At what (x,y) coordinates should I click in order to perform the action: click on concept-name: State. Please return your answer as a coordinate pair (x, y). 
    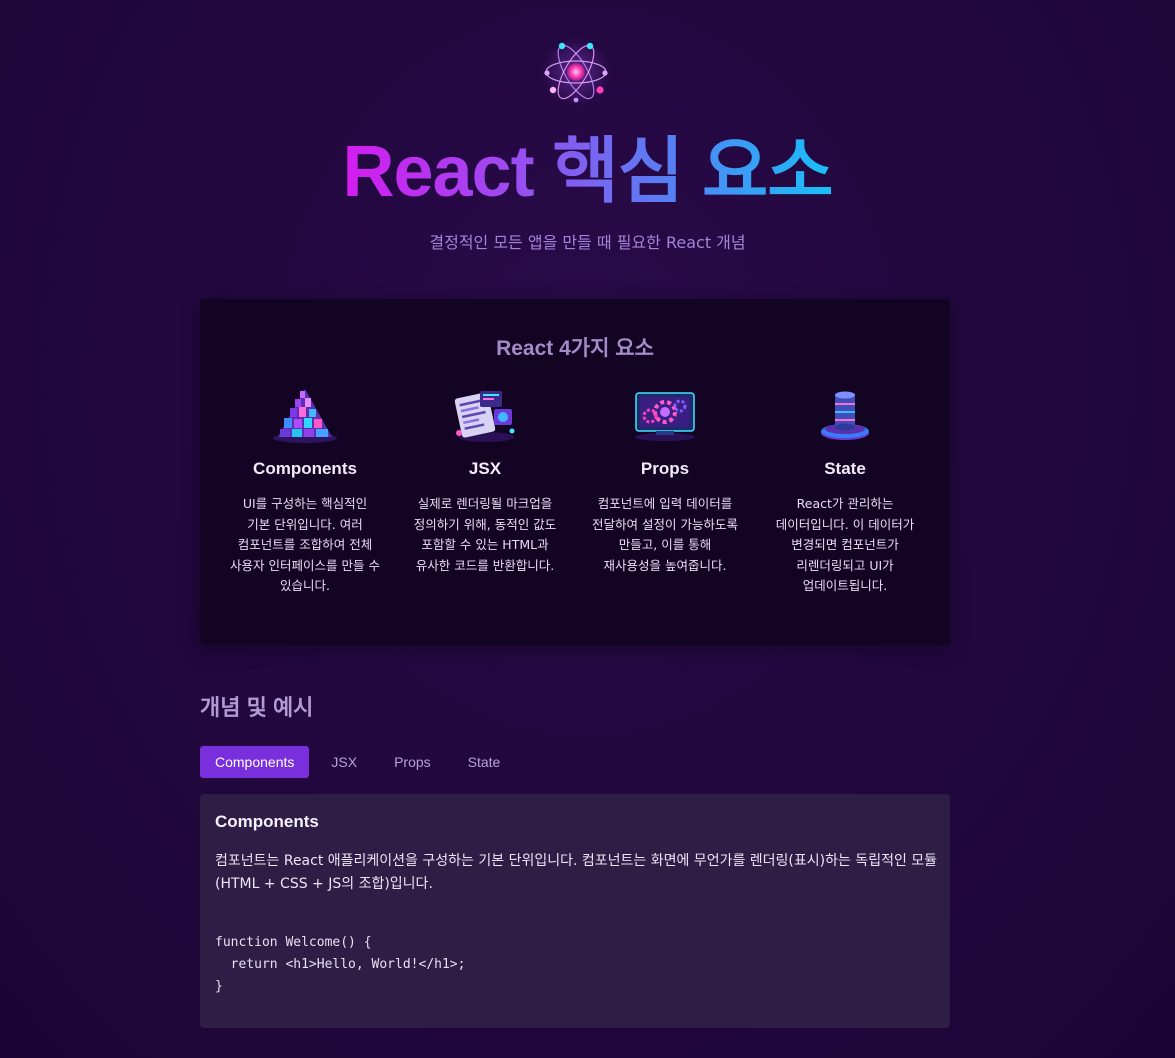
    Looking at the image, I should click on (845, 468).